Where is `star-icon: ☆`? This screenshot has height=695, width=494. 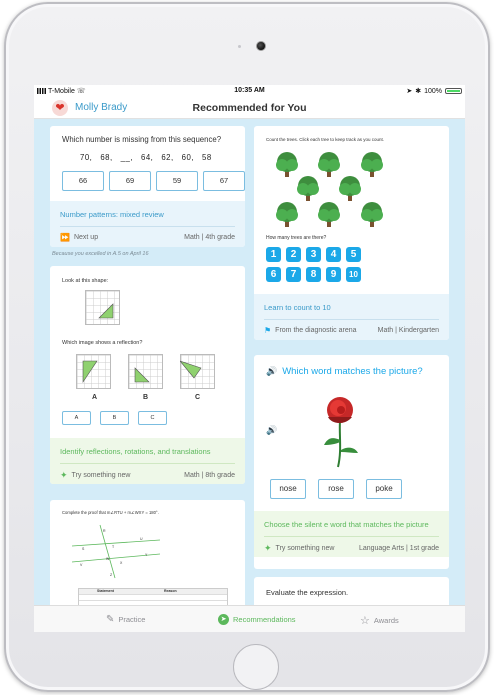 star-icon: ☆ is located at coordinates (365, 621).